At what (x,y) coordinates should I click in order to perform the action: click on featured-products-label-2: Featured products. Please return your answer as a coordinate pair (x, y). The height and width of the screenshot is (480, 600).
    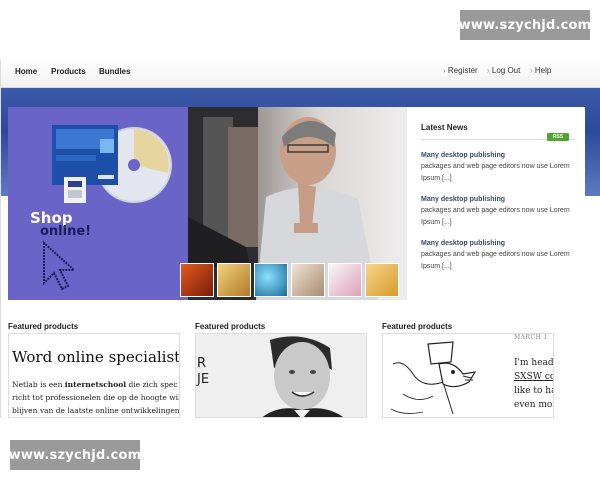
    Looking at the image, I should click on (230, 326).